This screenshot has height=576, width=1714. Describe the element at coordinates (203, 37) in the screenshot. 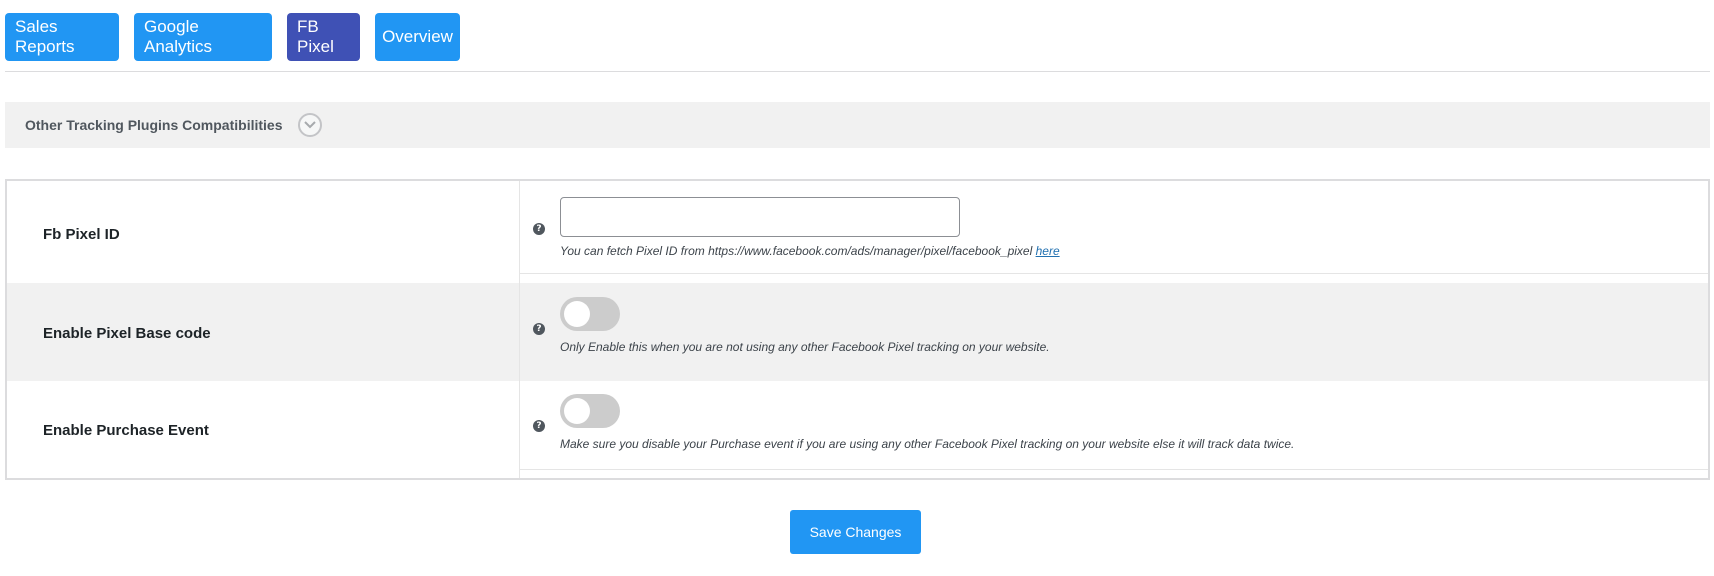

I see `tab-google-analytics: Google Analytics` at that location.